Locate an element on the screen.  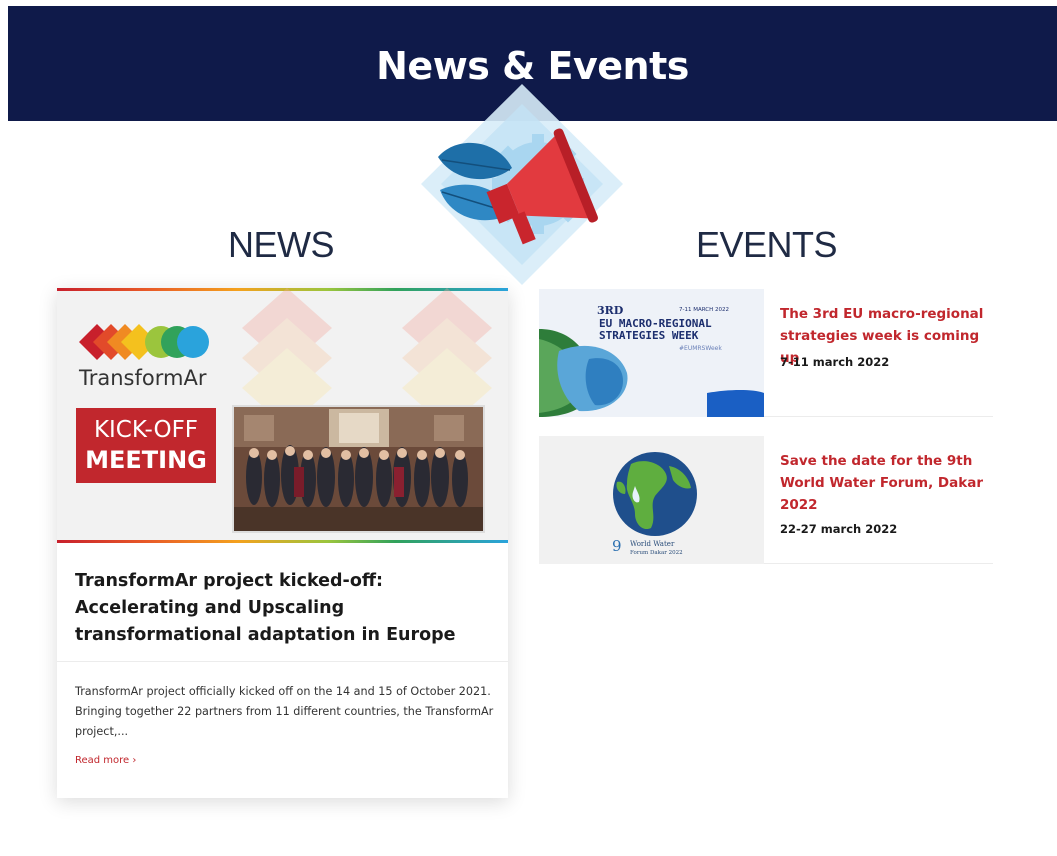
event-date: 22-27 march 2022 is located at coordinates (839, 529).